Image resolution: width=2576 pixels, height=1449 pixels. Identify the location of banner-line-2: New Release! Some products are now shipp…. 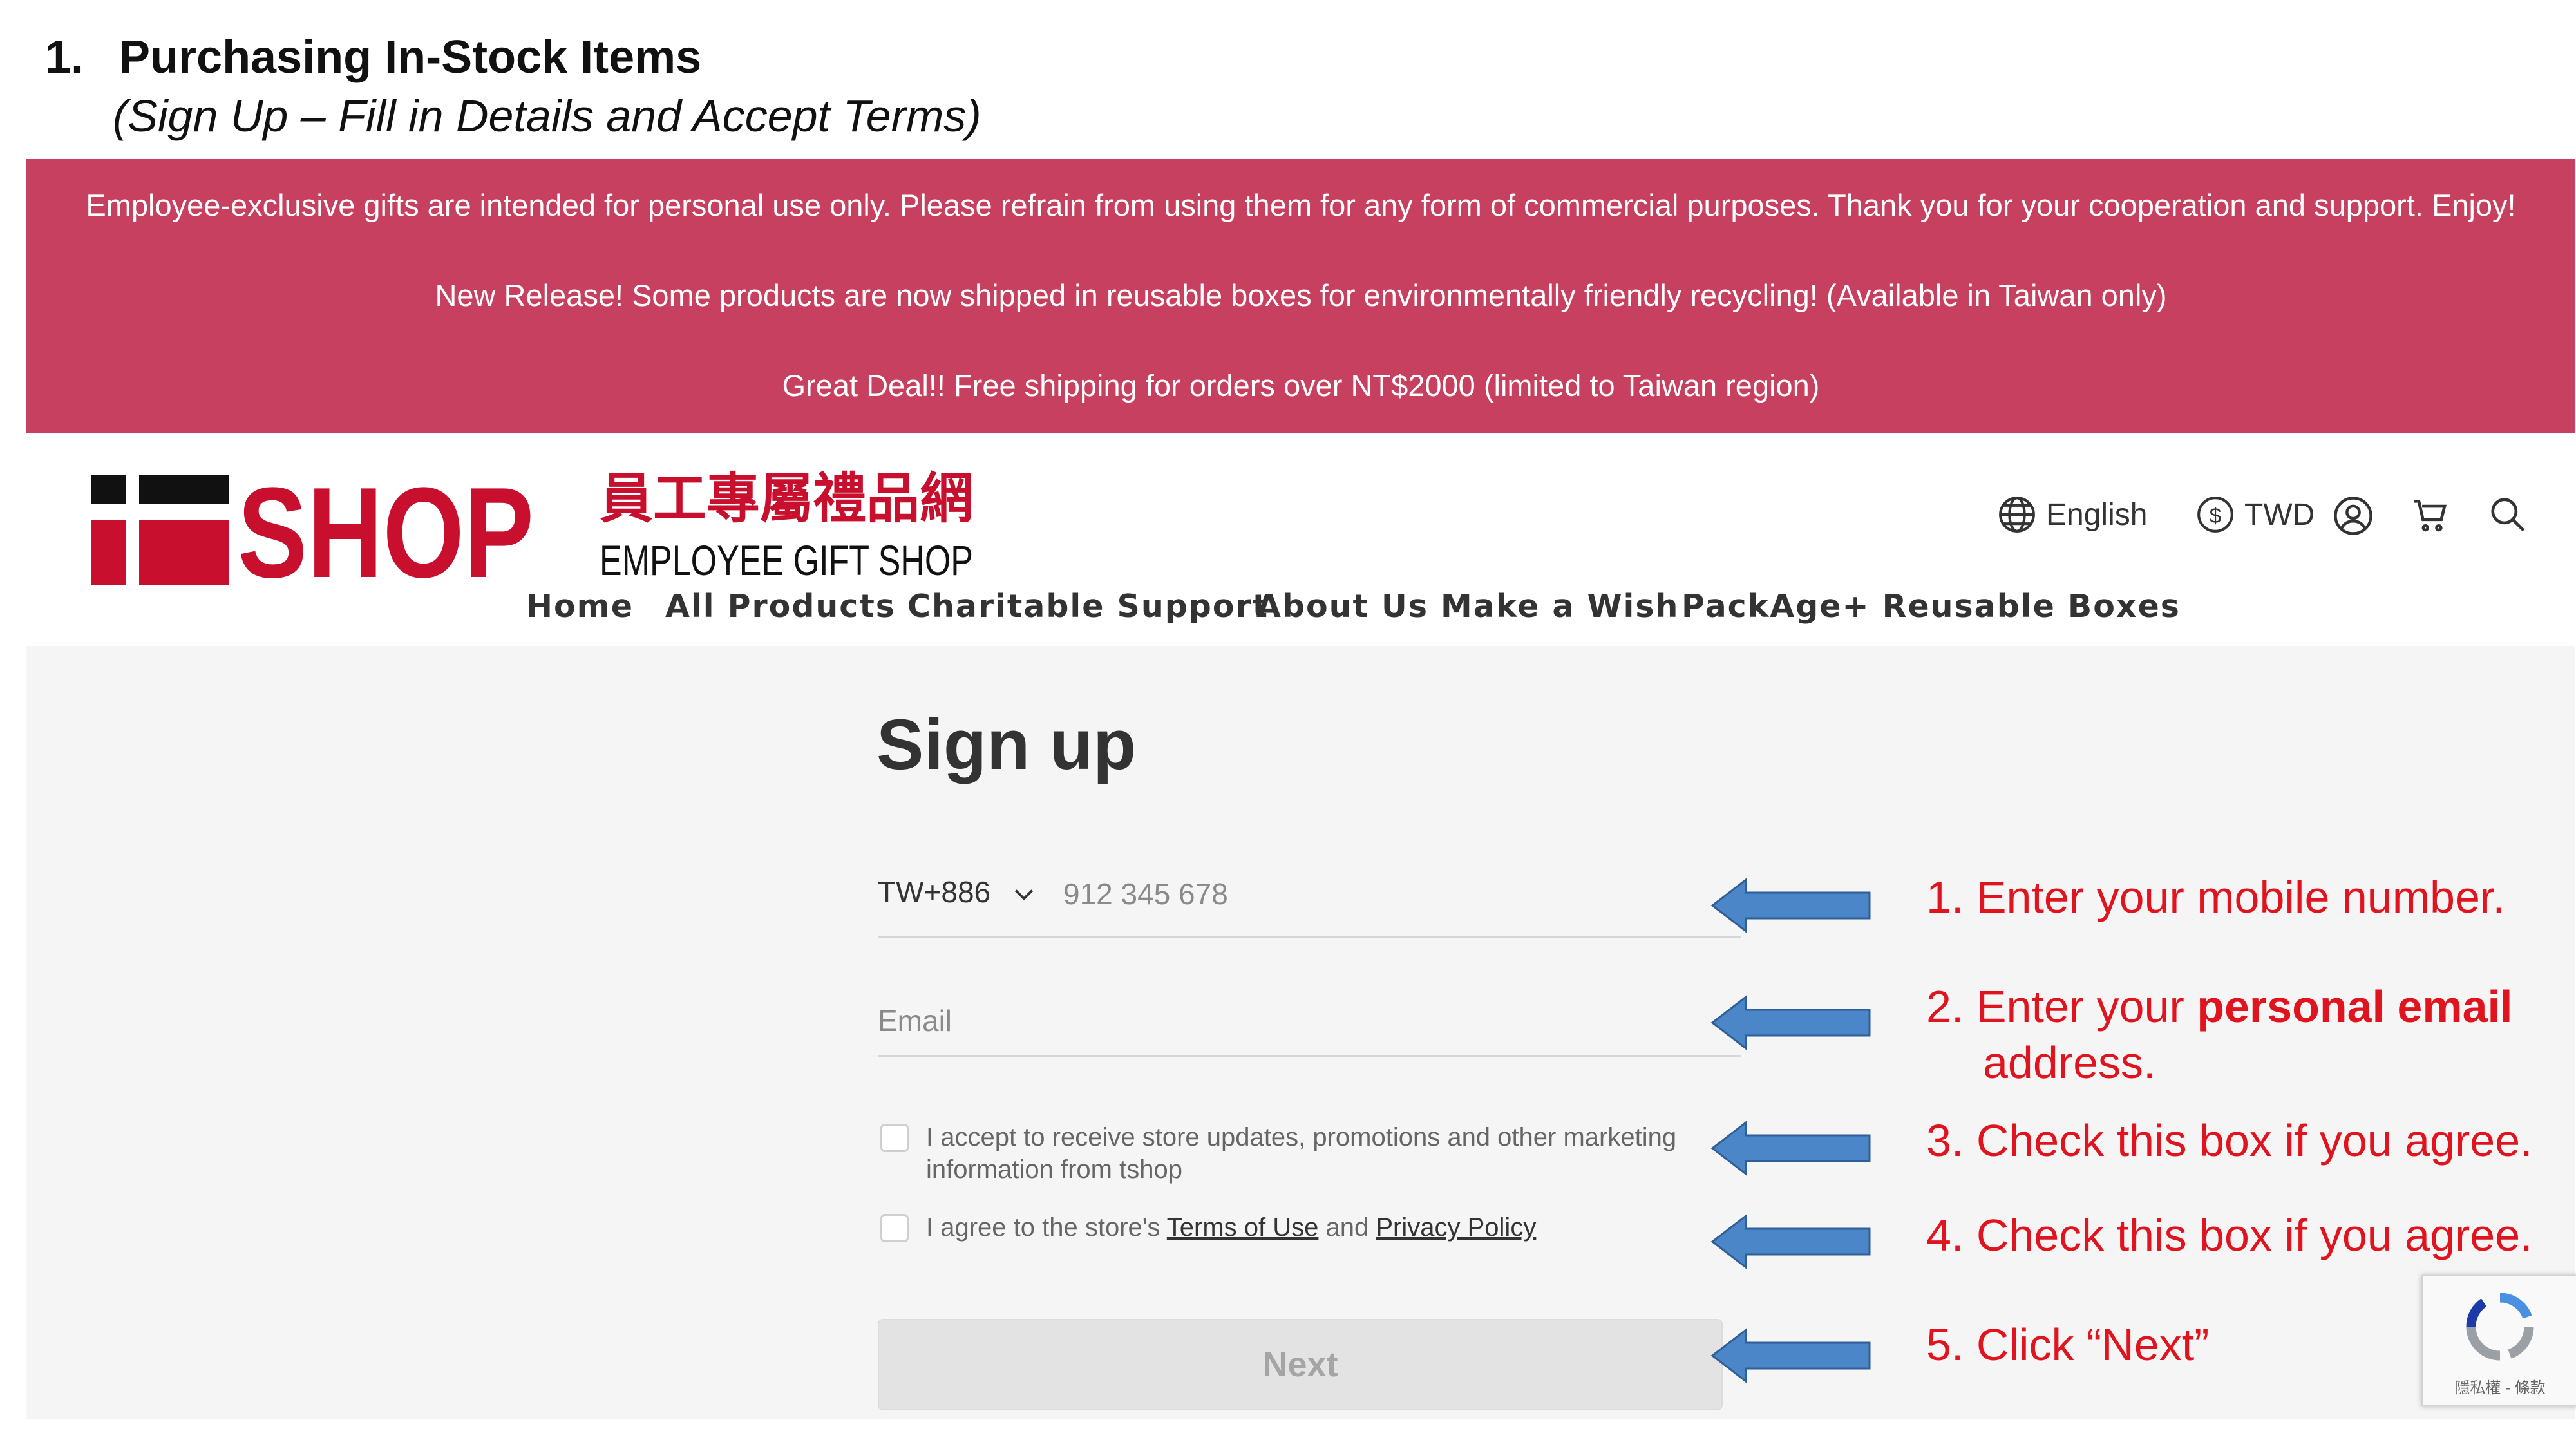
(1301, 295).